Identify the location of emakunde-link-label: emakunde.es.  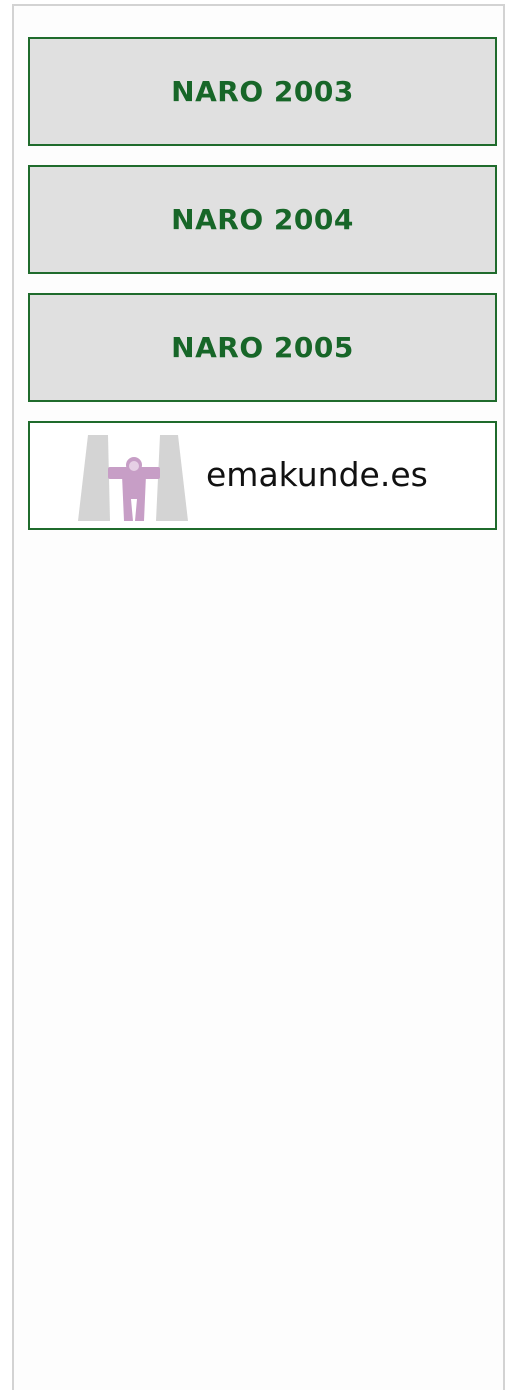
(317, 474).